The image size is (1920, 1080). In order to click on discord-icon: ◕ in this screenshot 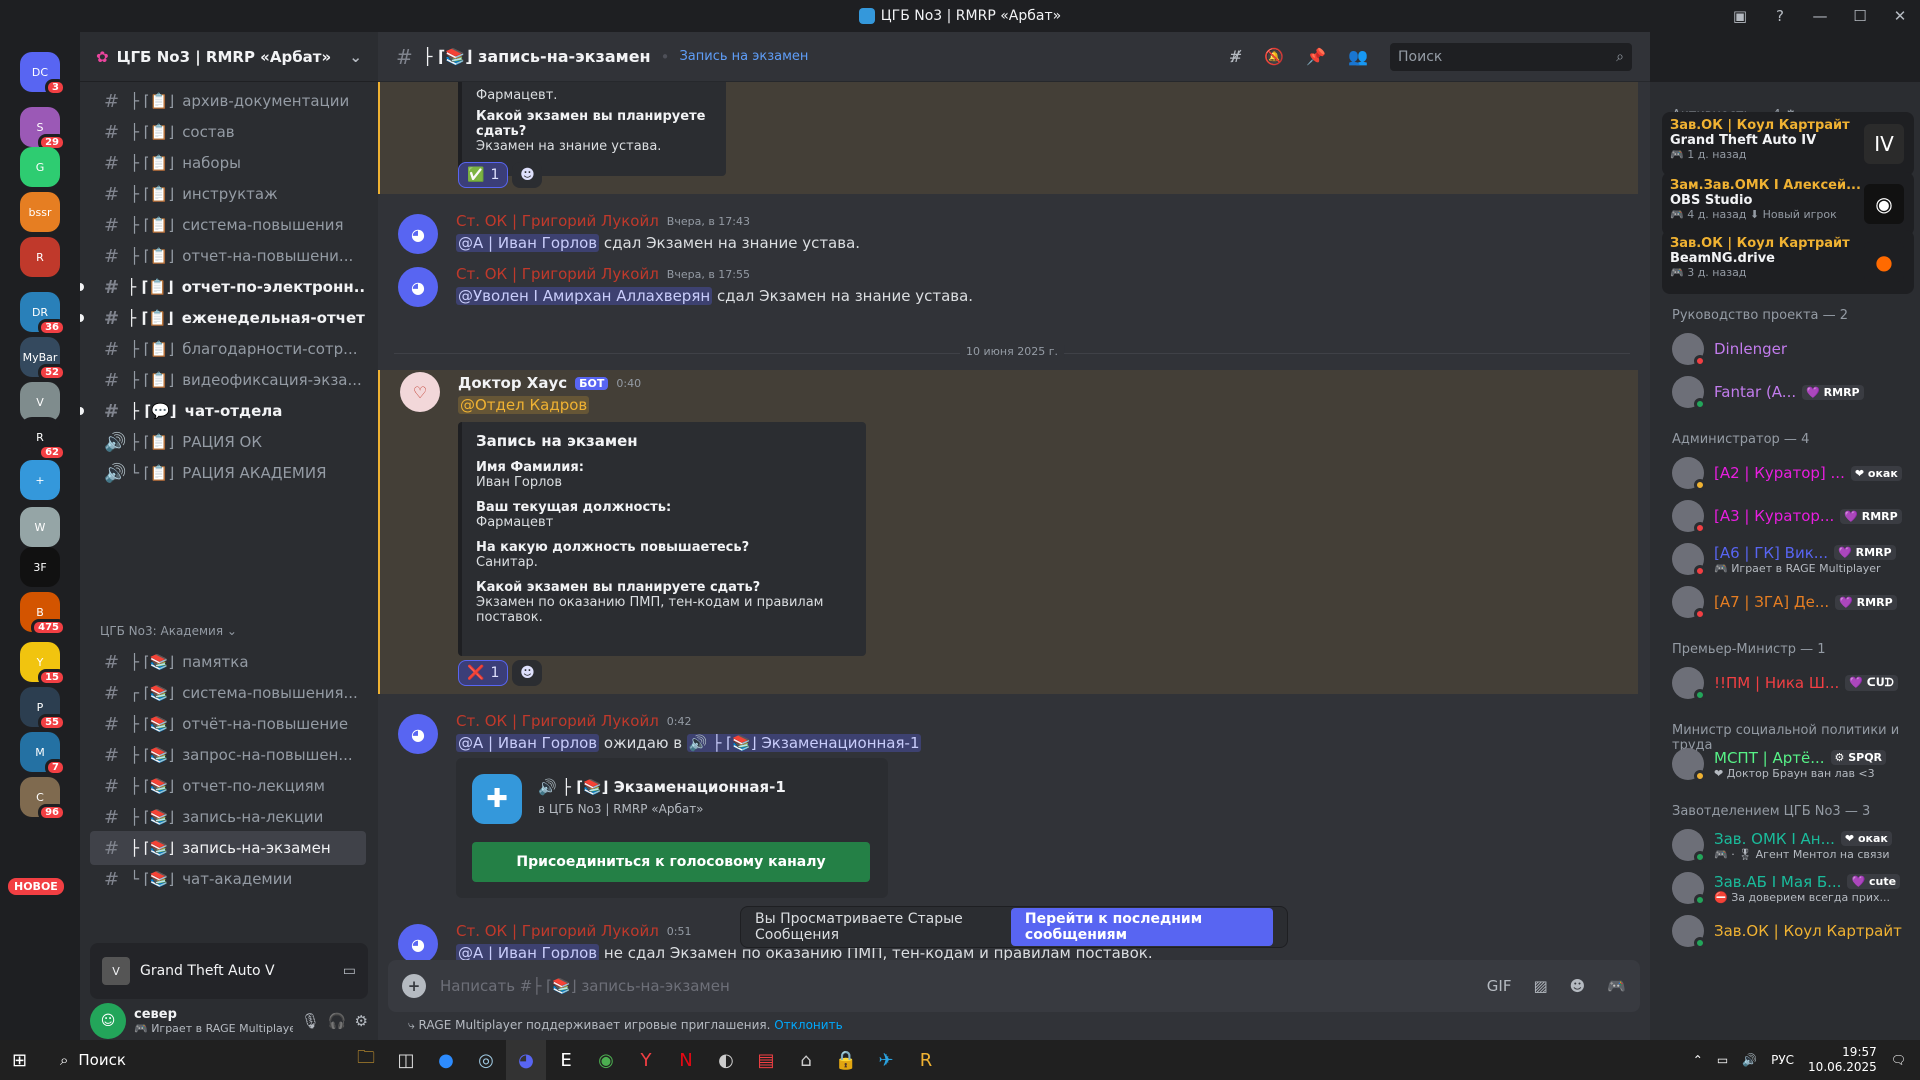, I will do `click(526, 1060)`.